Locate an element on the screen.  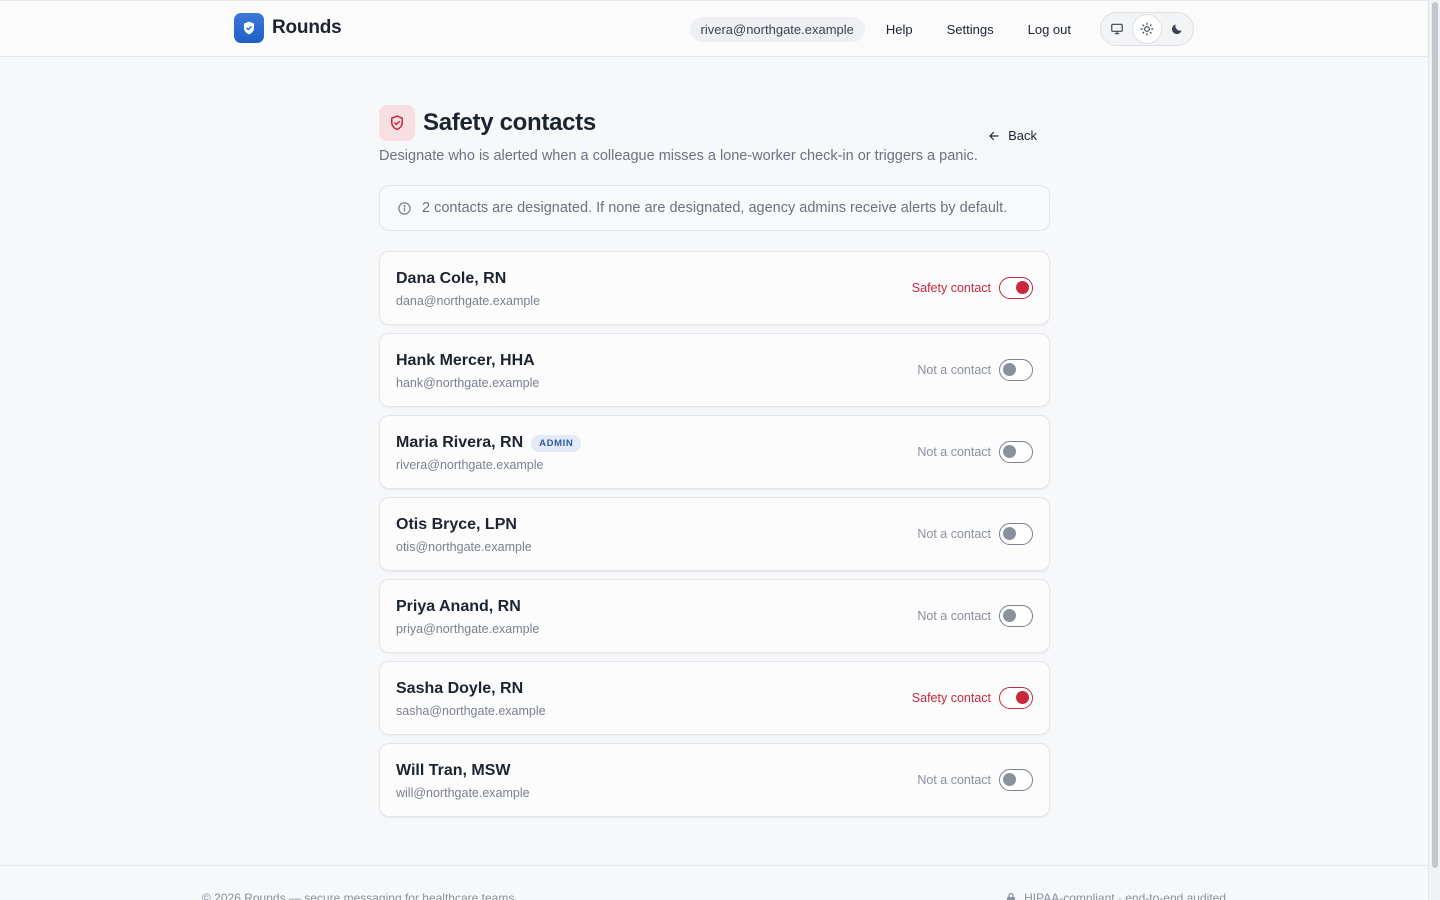
settings-link: Settings is located at coordinates (970, 29).